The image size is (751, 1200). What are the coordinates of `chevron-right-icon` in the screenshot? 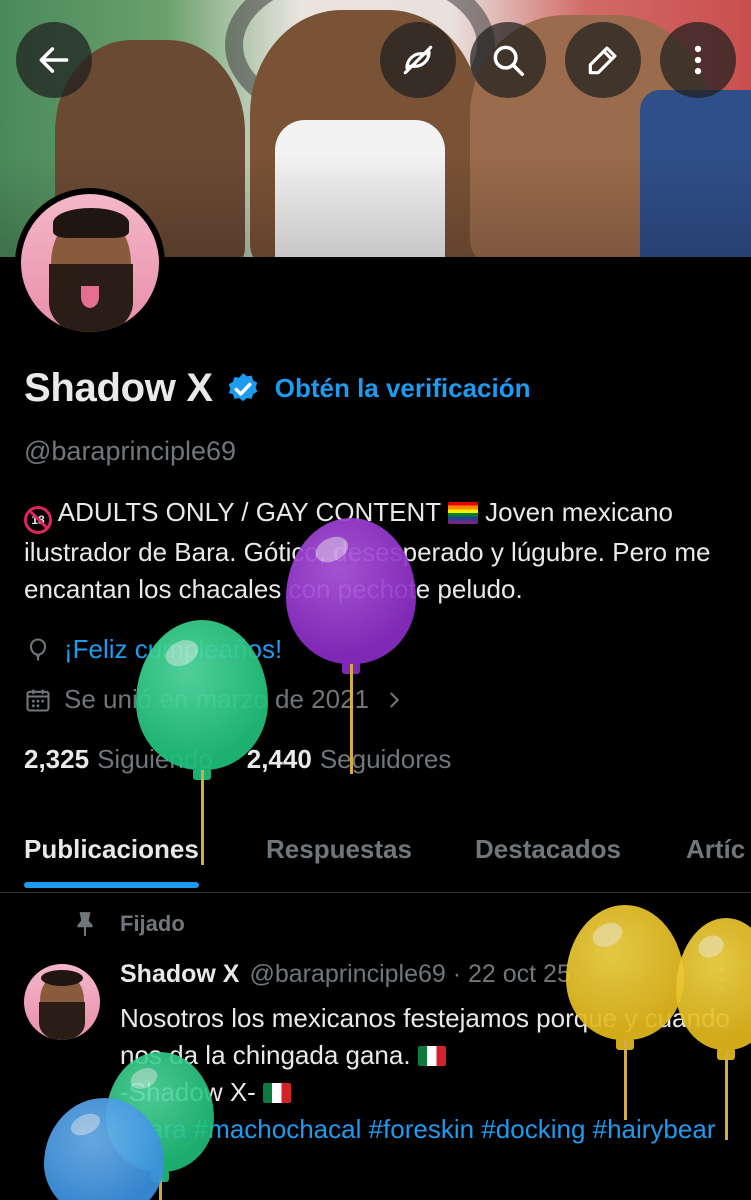 It's located at (395, 699).